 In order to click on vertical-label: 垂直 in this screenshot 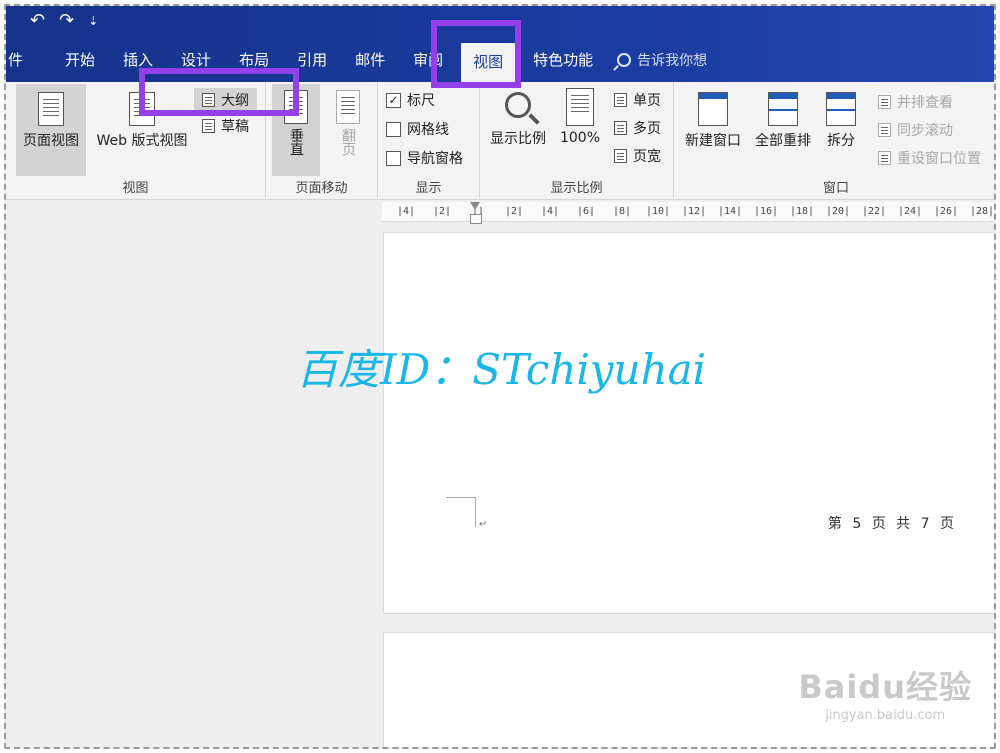, I will do `click(296, 142)`.